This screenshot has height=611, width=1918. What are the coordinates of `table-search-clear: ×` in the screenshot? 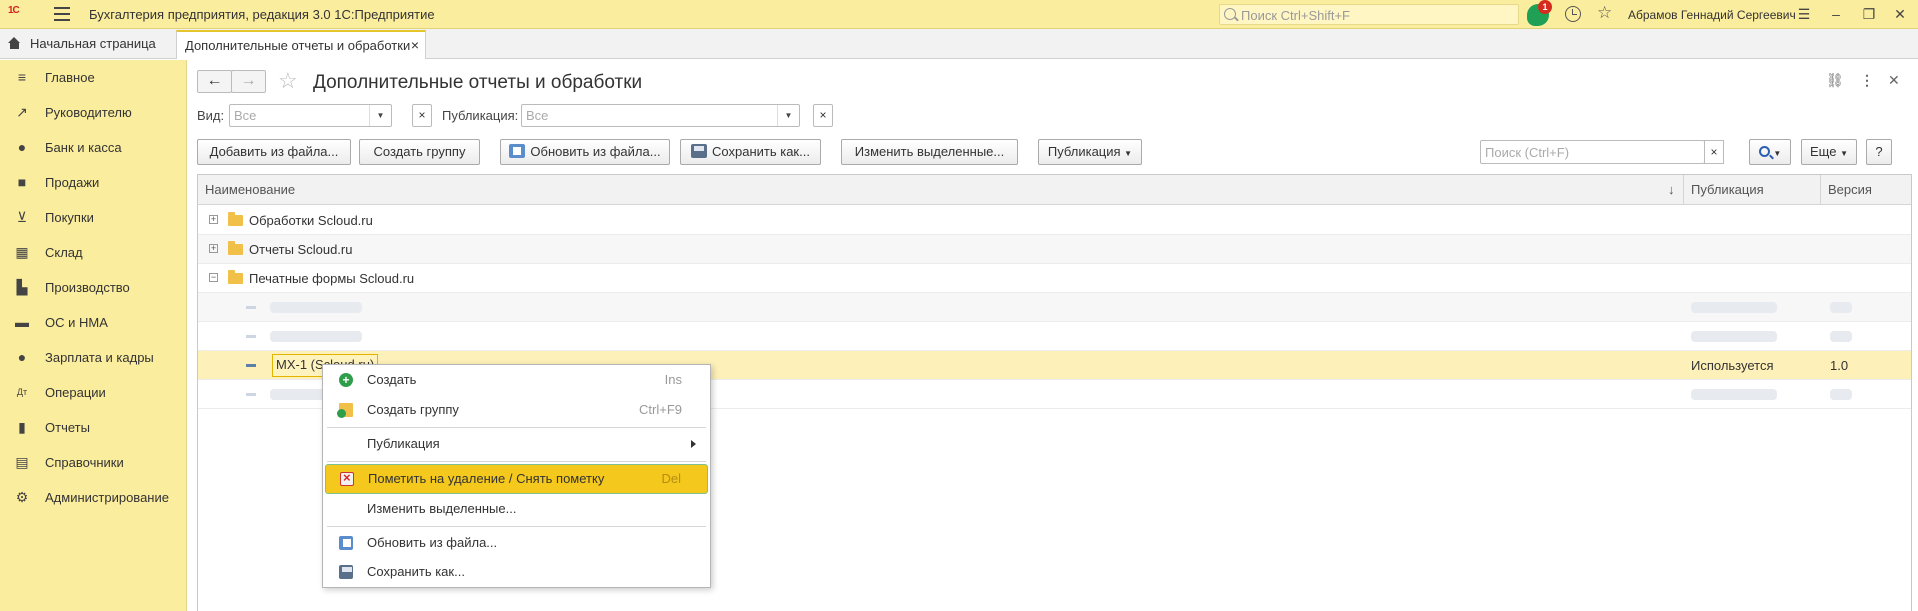 It's located at (1714, 152).